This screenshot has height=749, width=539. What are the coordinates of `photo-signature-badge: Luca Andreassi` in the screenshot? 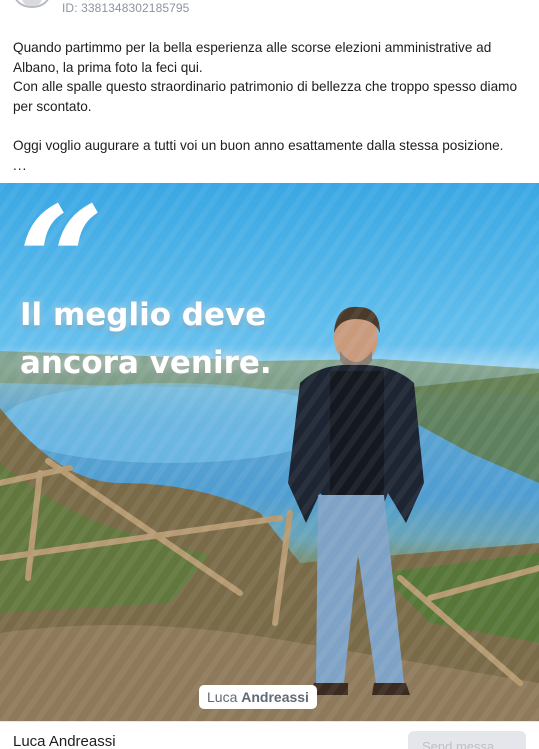 It's located at (258, 697).